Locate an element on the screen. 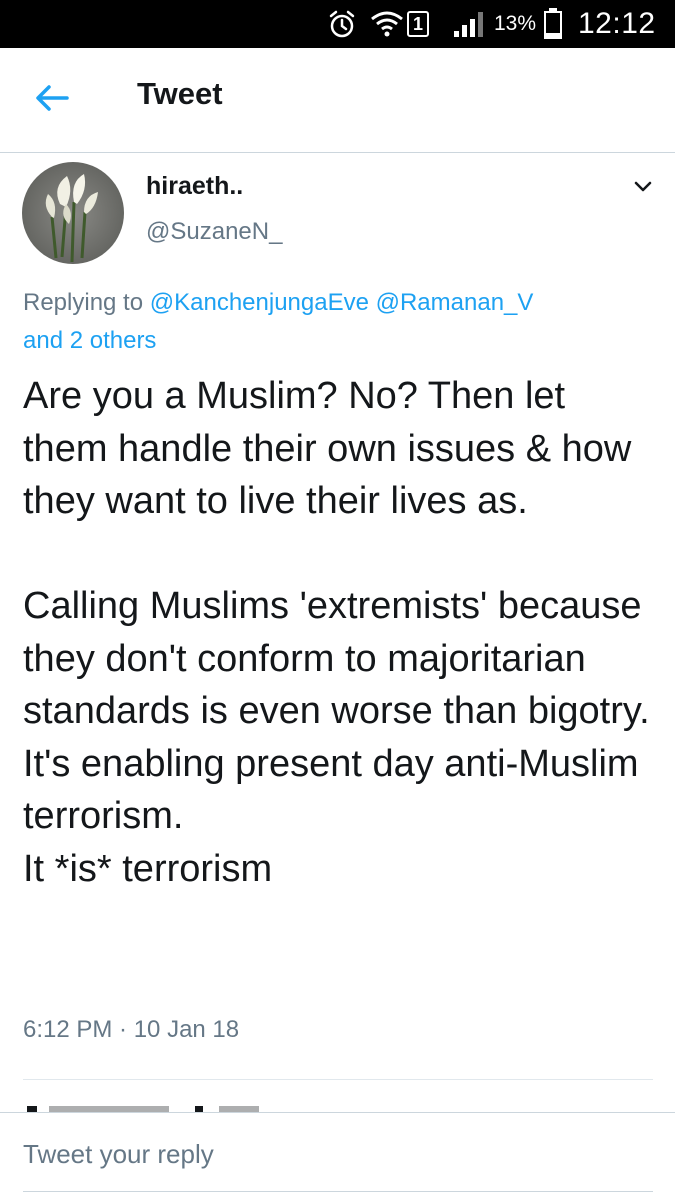 The height and width of the screenshot is (1201, 675). sim-slot-badge: 1 is located at coordinates (418, 24).